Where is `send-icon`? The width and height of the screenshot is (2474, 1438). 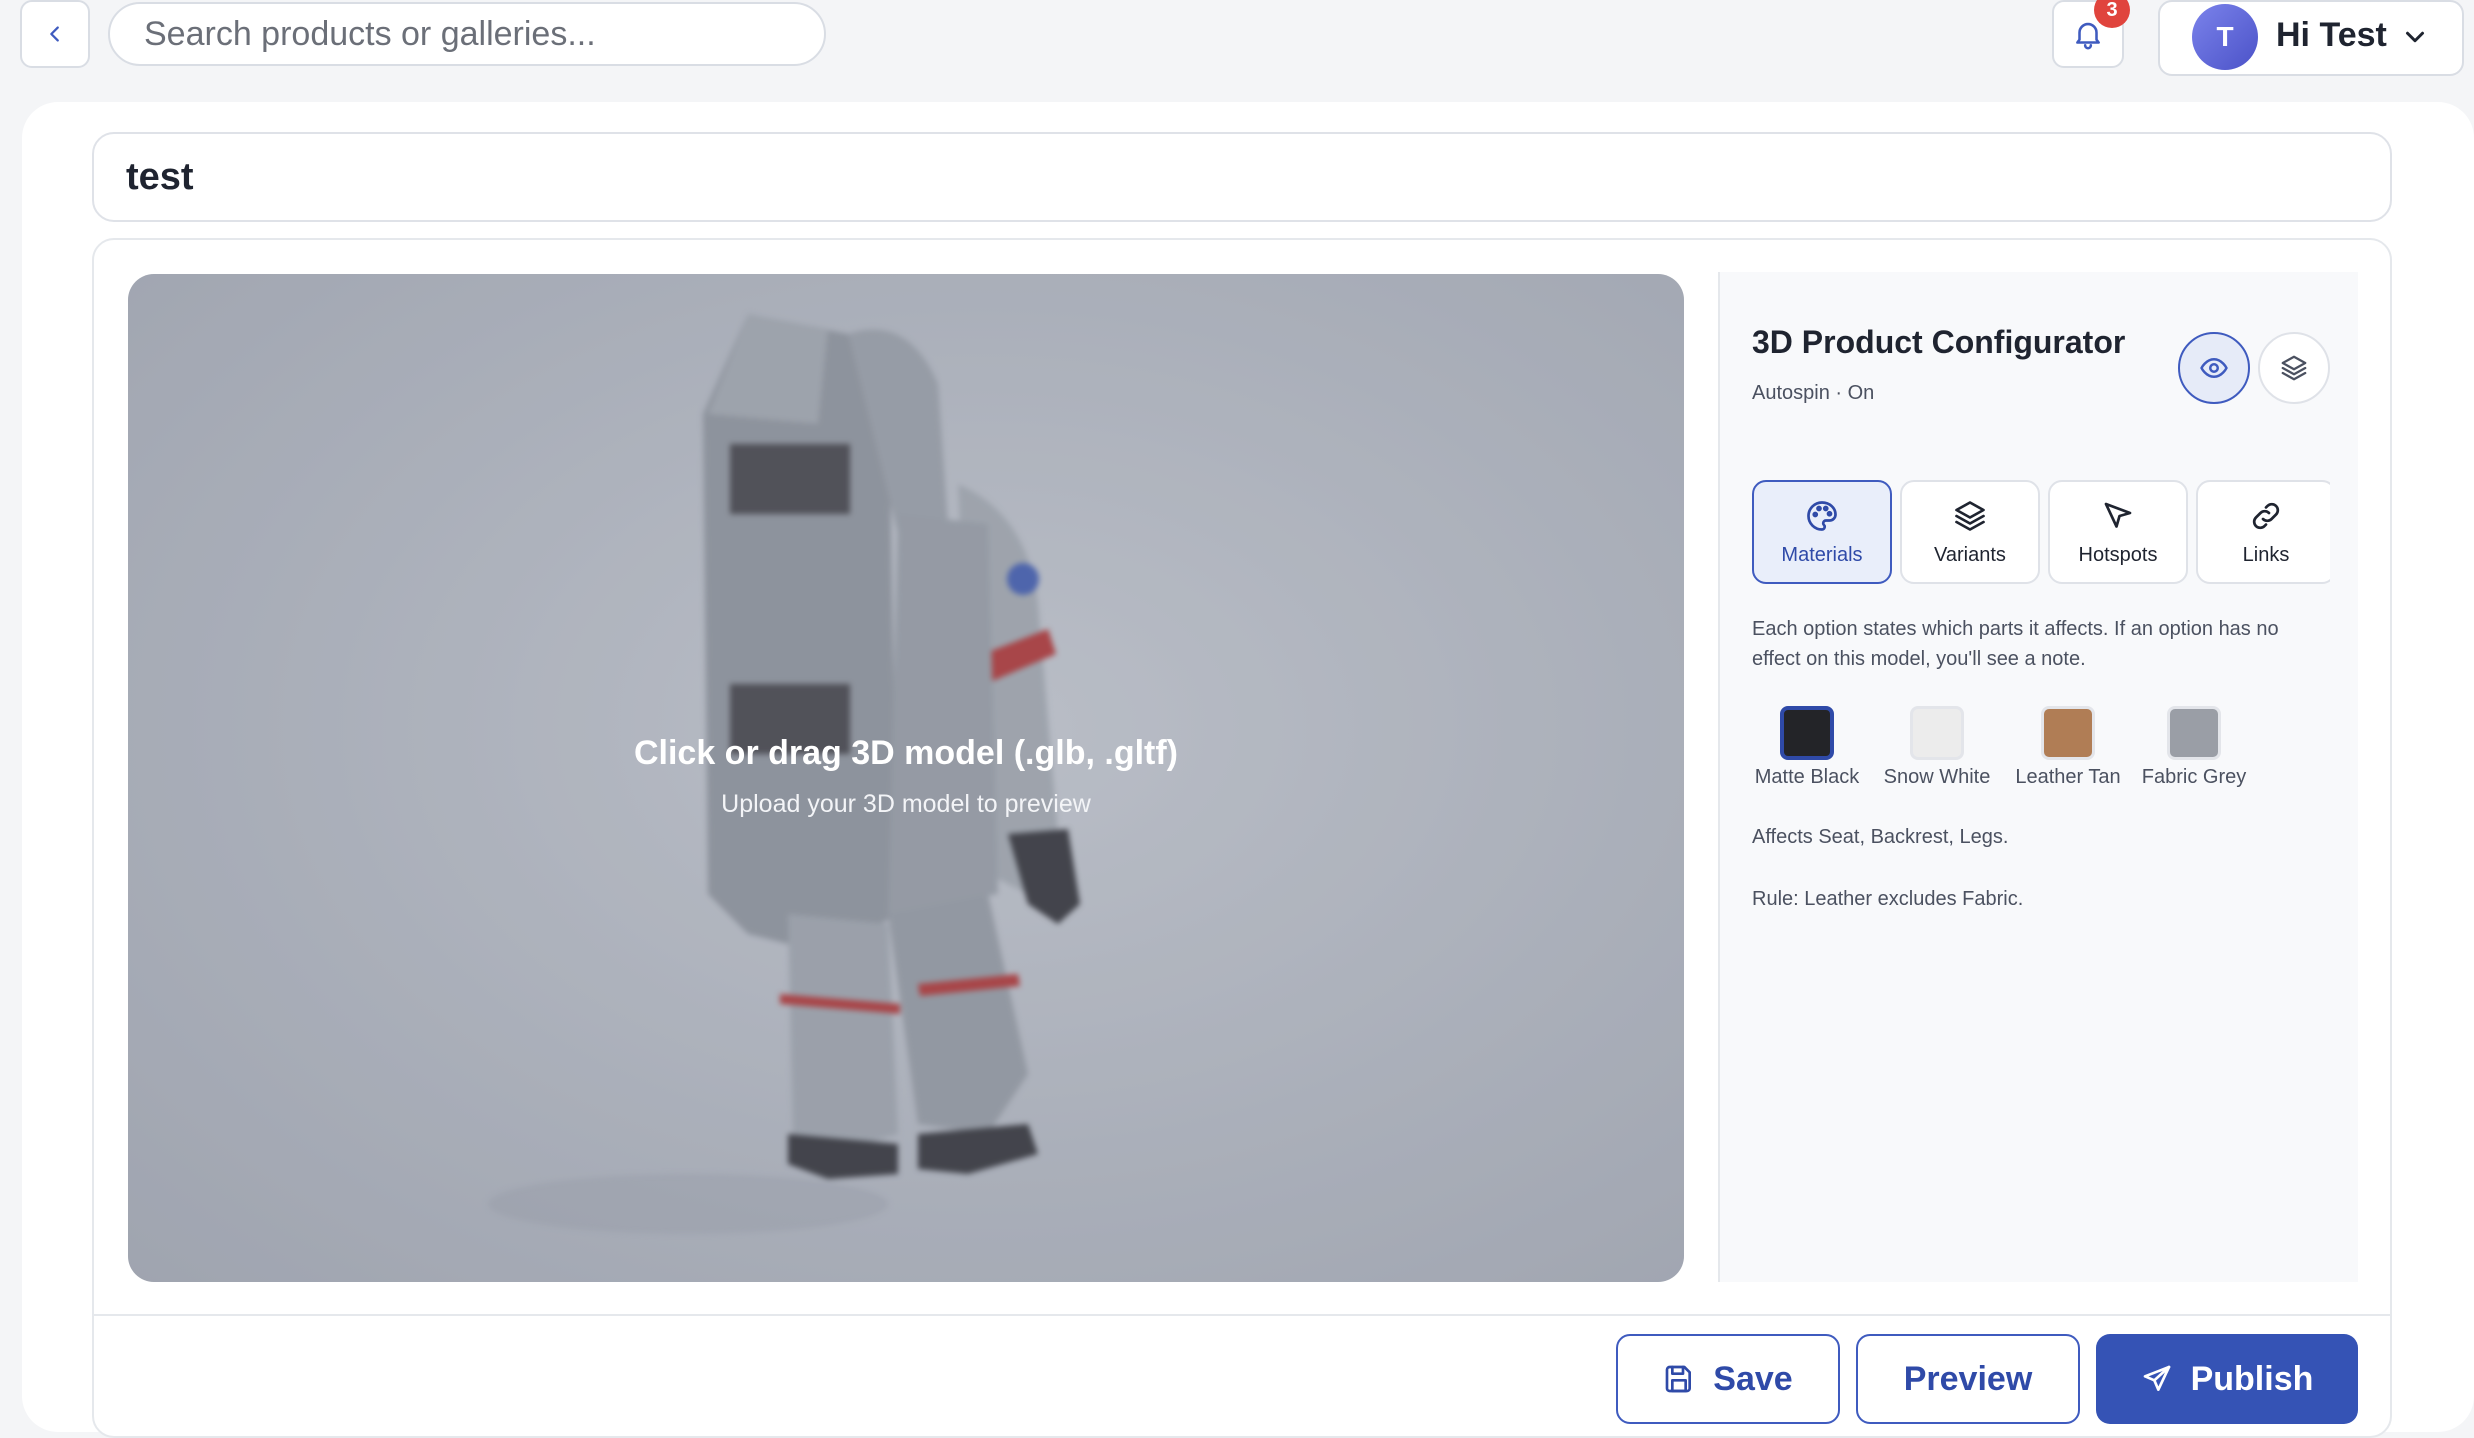 send-icon is located at coordinates (2156, 1378).